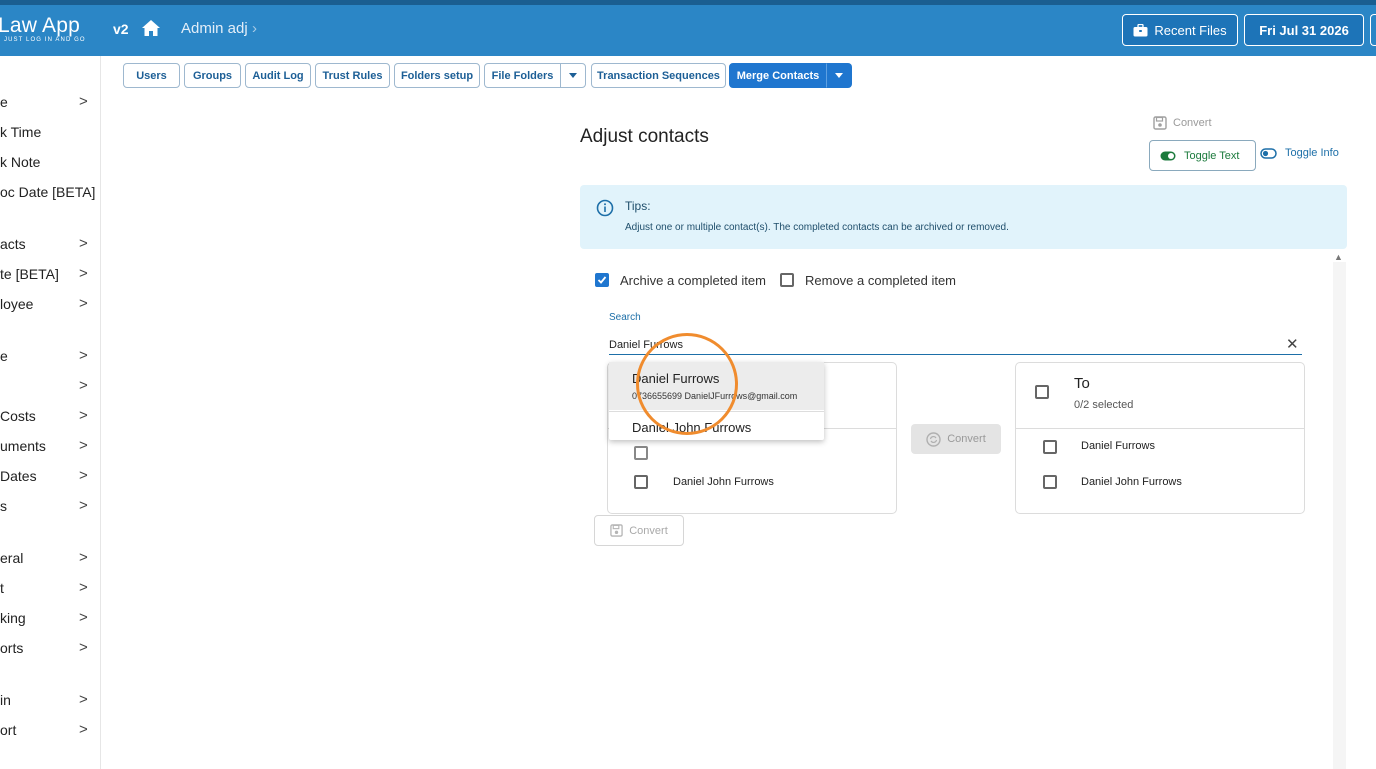 The image size is (1376, 769). What do you see at coordinates (723, 482) in the screenshot?
I see `from-row-label: Daniel John Furrows` at bounding box center [723, 482].